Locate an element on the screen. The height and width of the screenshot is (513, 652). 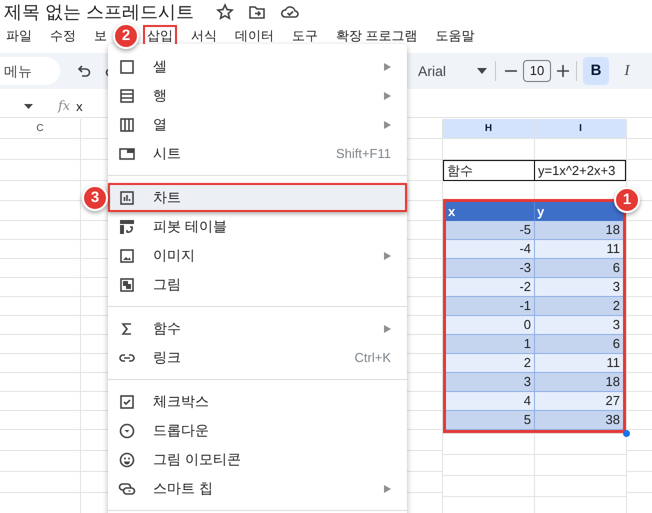
menu-item-label: 드롭다운 is located at coordinates (181, 430).